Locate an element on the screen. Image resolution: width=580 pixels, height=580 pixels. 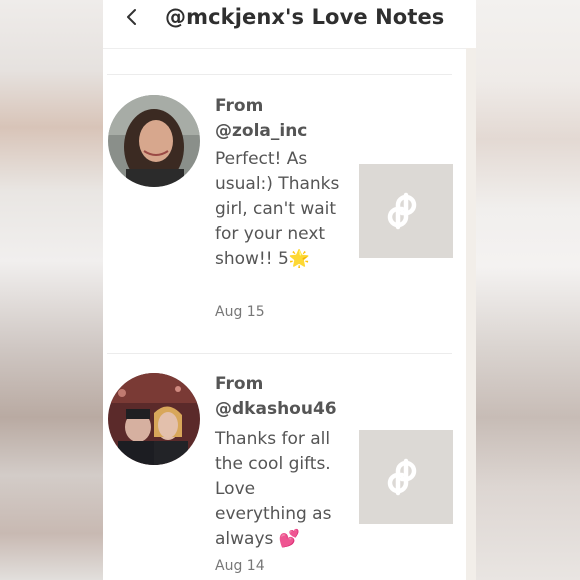
header: @mckjenx's Love Notes is located at coordinates (289, 24).